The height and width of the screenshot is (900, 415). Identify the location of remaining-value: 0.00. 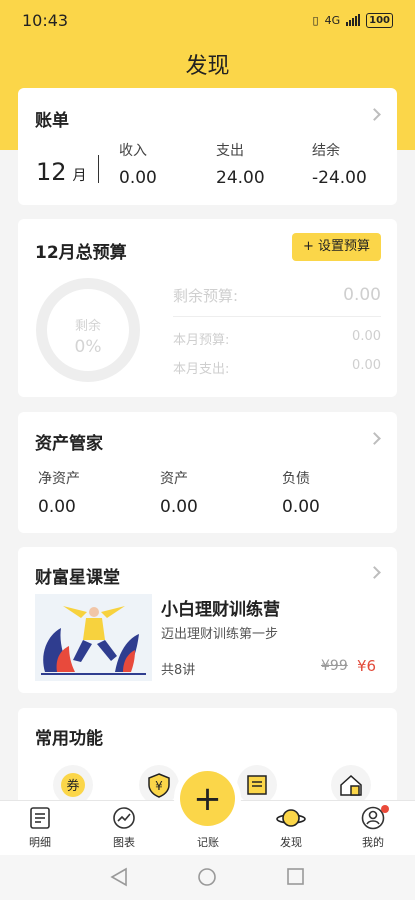
(362, 295).